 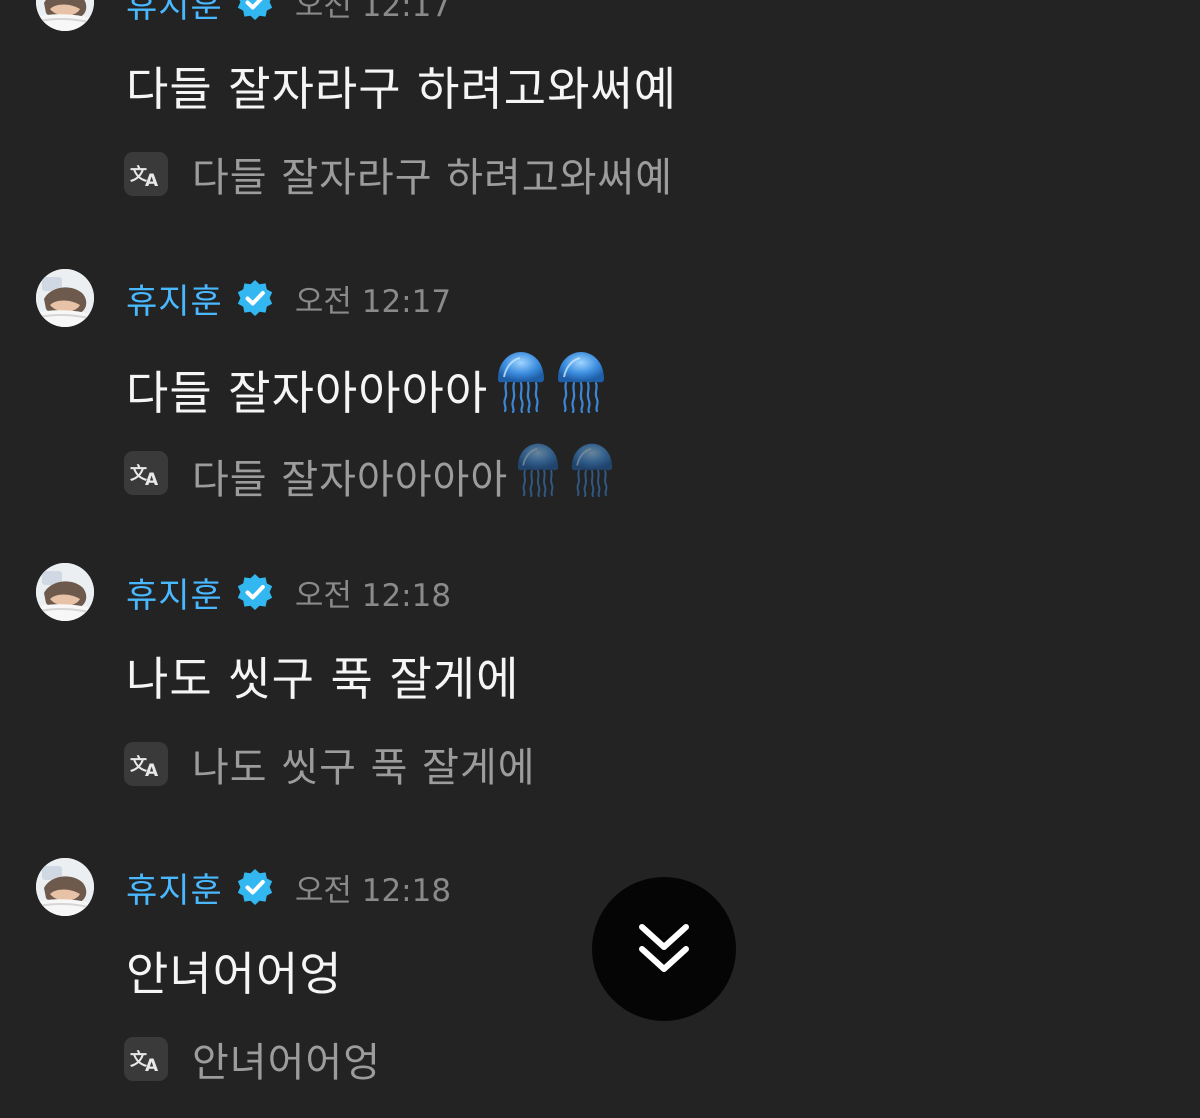 I want to click on translation-text-row: 다들 잘자아아아아, so click(x=404, y=473).